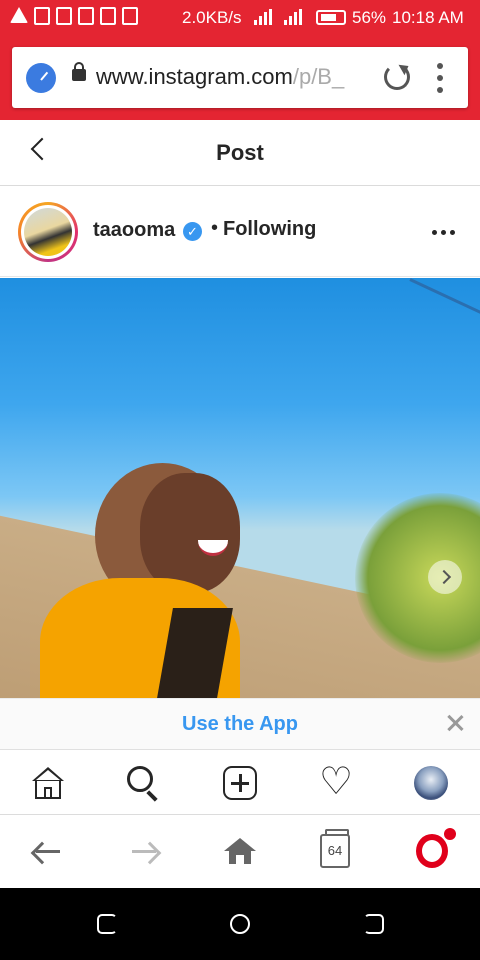 The width and height of the screenshot is (480, 960). What do you see at coordinates (397, 77) in the screenshot?
I see `reload-icon` at bounding box center [397, 77].